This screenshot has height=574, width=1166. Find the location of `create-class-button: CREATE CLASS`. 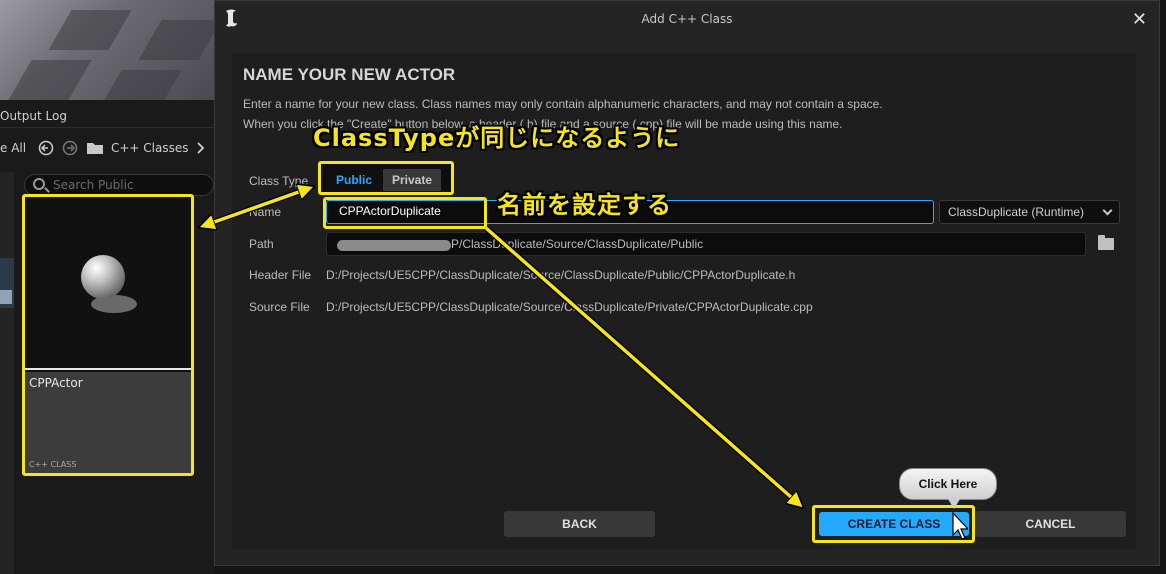

create-class-button: CREATE CLASS is located at coordinates (894, 524).